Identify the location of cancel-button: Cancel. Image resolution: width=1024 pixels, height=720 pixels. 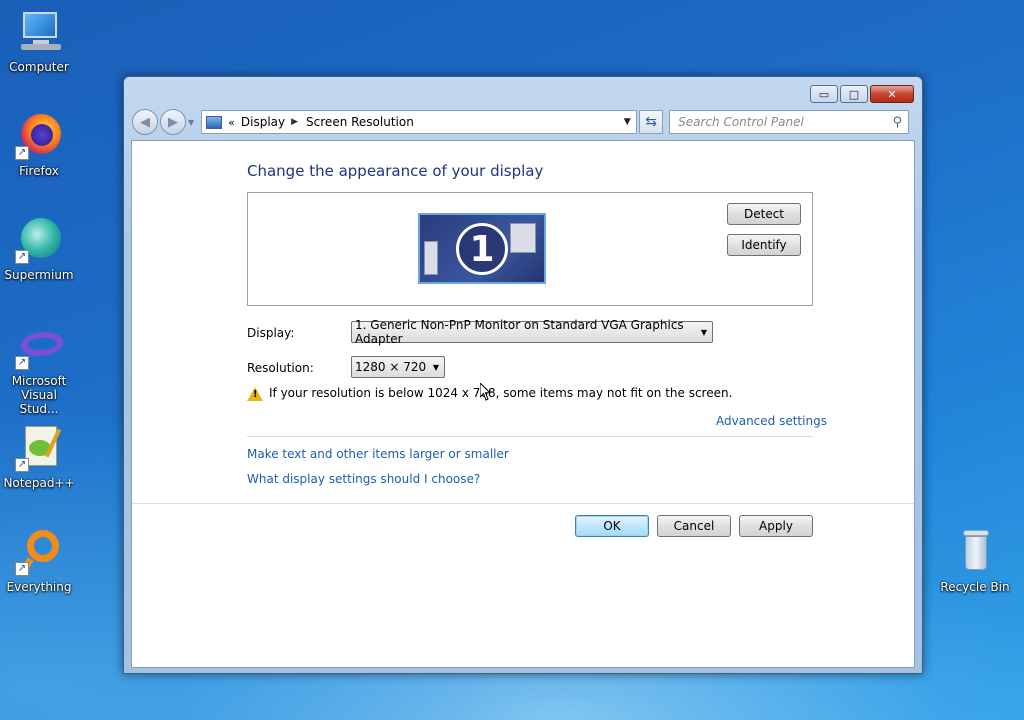
(694, 526).